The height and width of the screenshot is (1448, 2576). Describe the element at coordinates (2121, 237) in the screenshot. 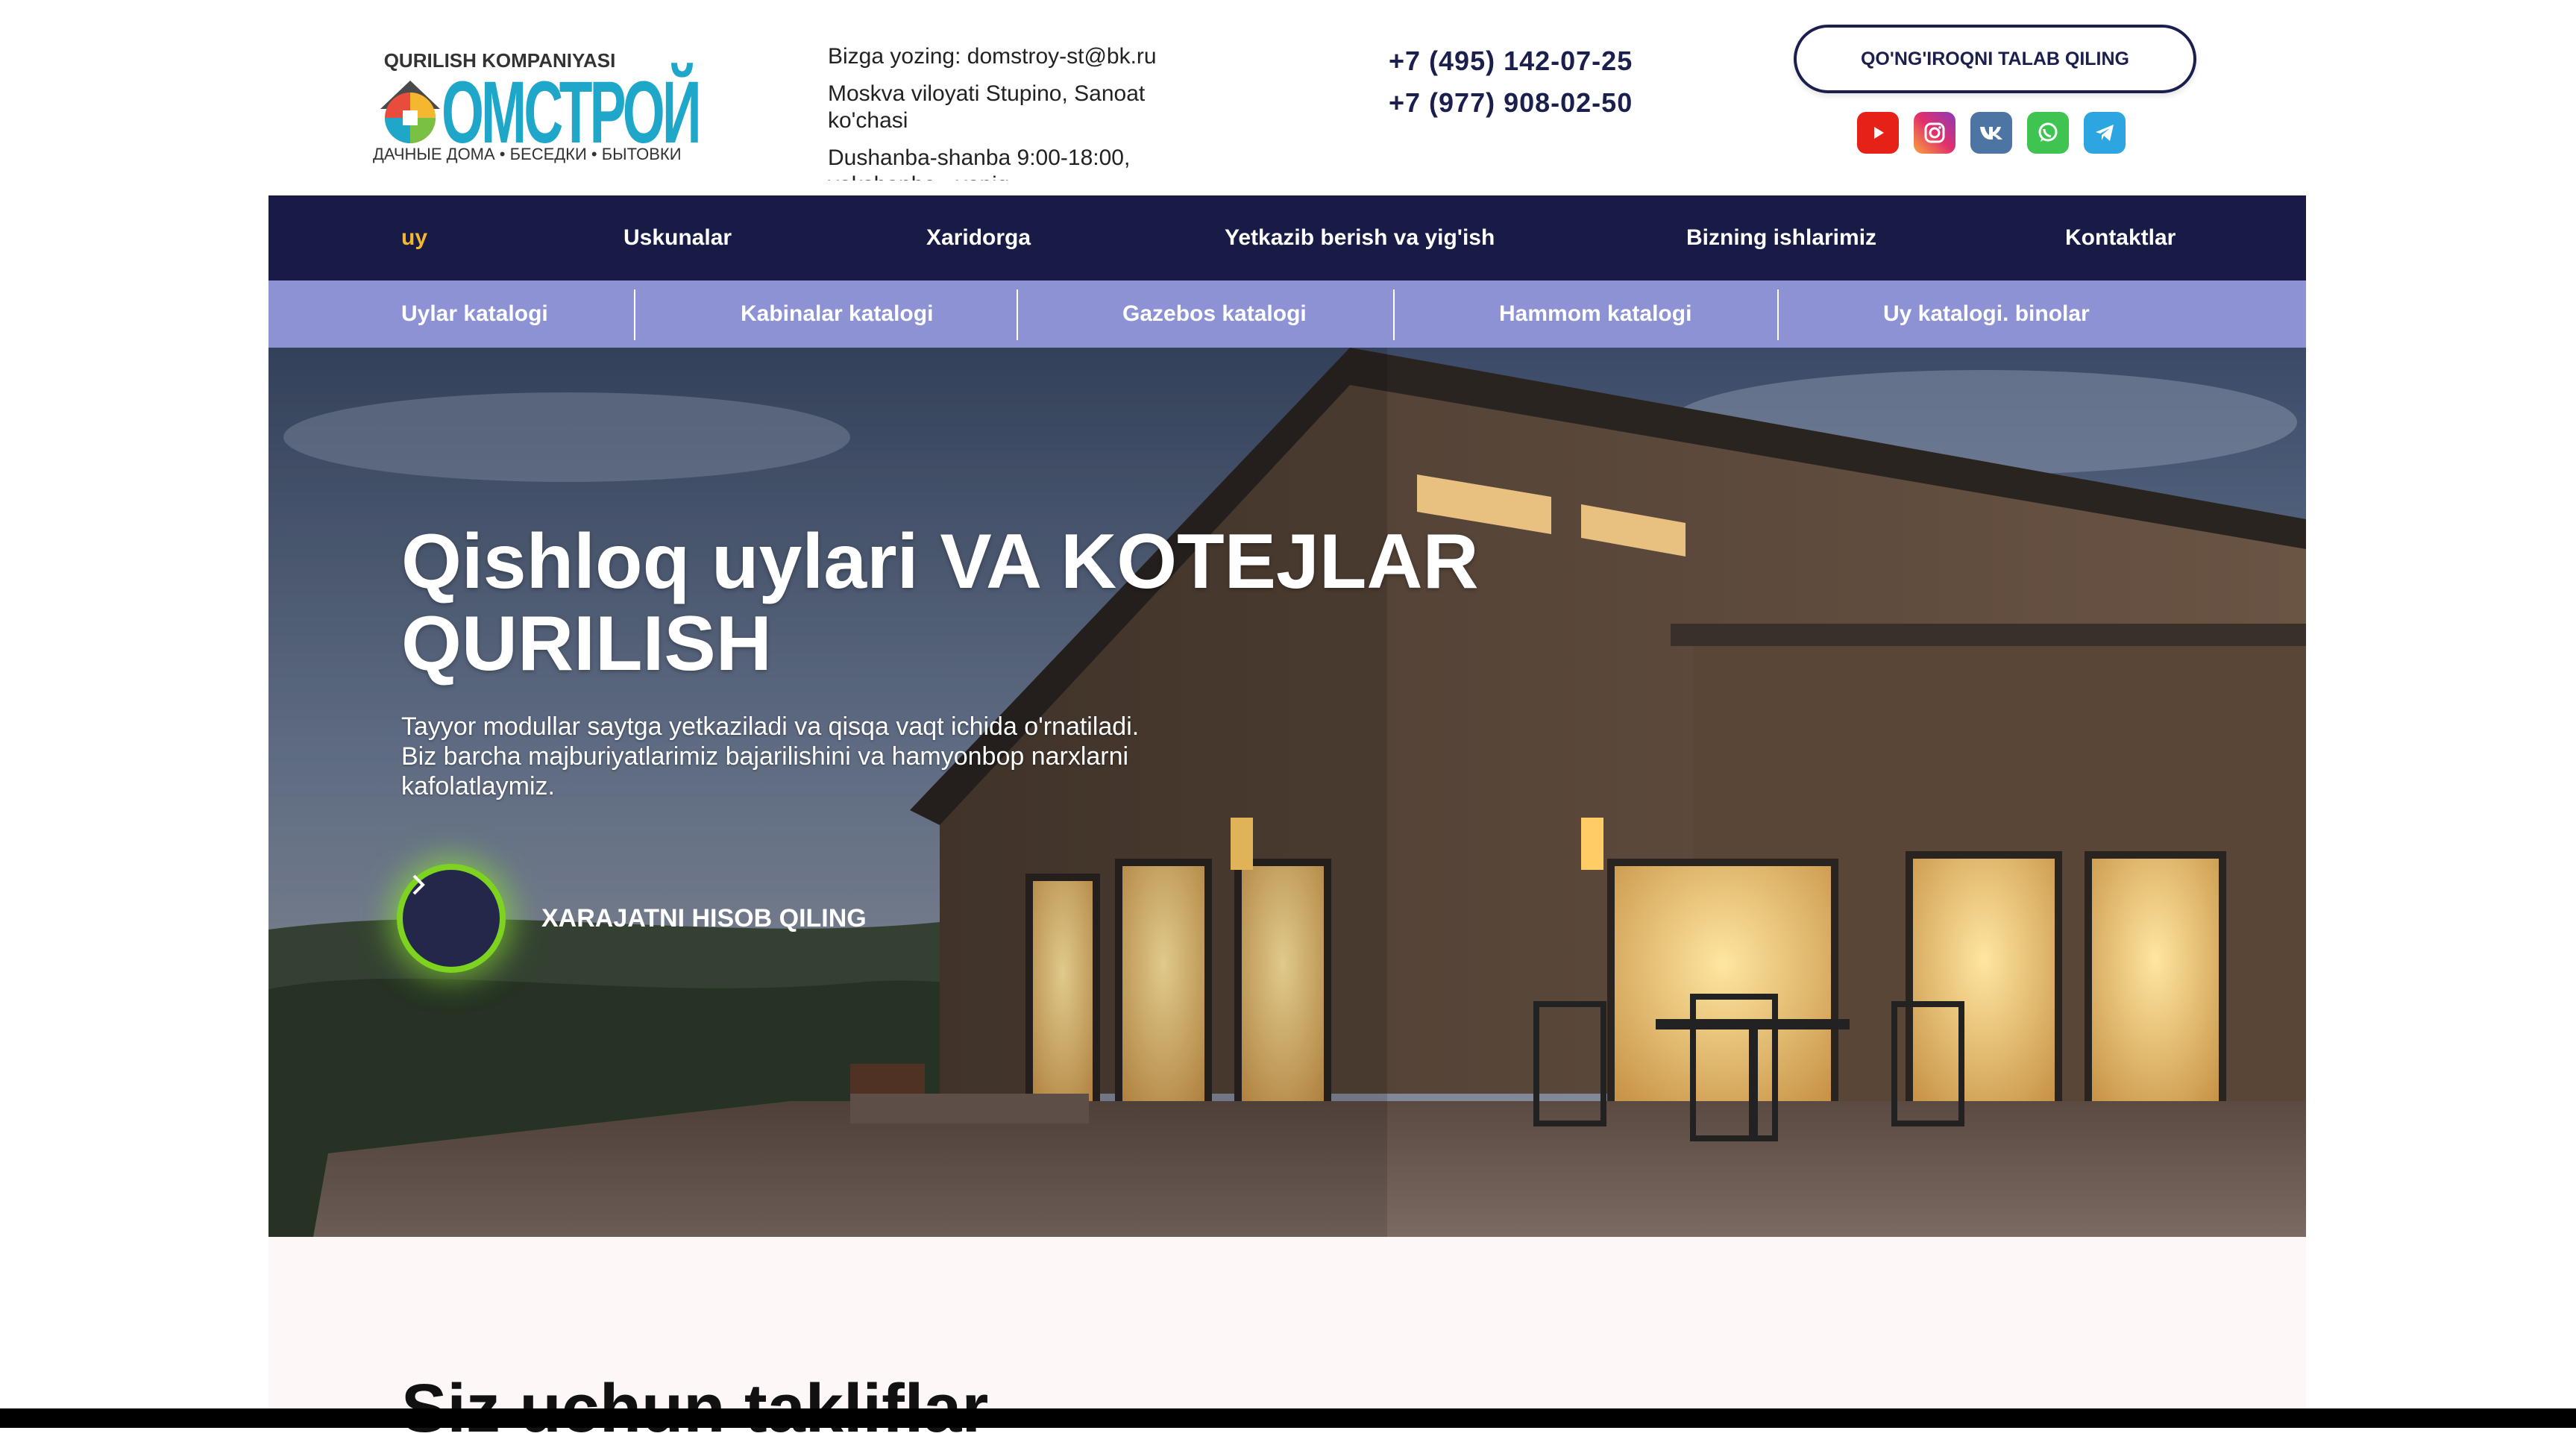

I see `nav-item-contacts: Kontaktlar` at that location.